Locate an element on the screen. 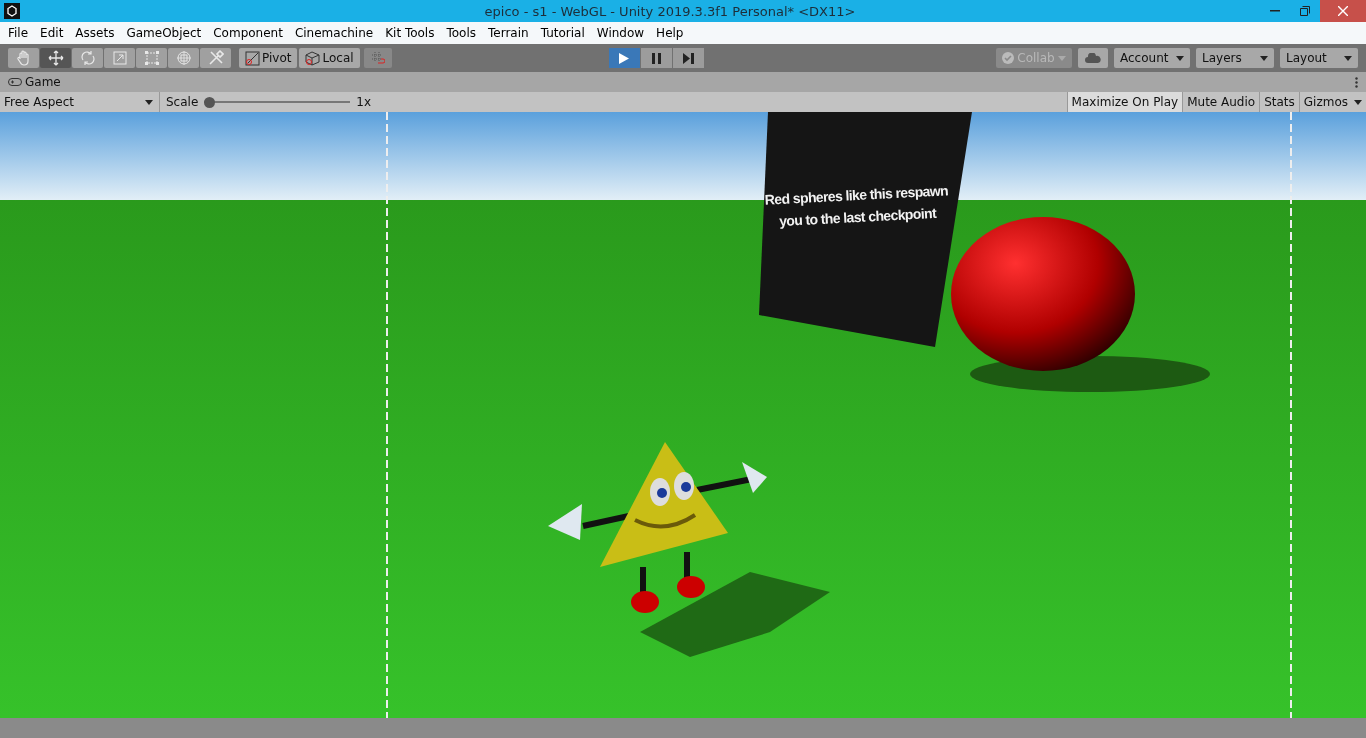 This screenshot has height=738, width=1366. check-icon is located at coordinates (1008, 58).